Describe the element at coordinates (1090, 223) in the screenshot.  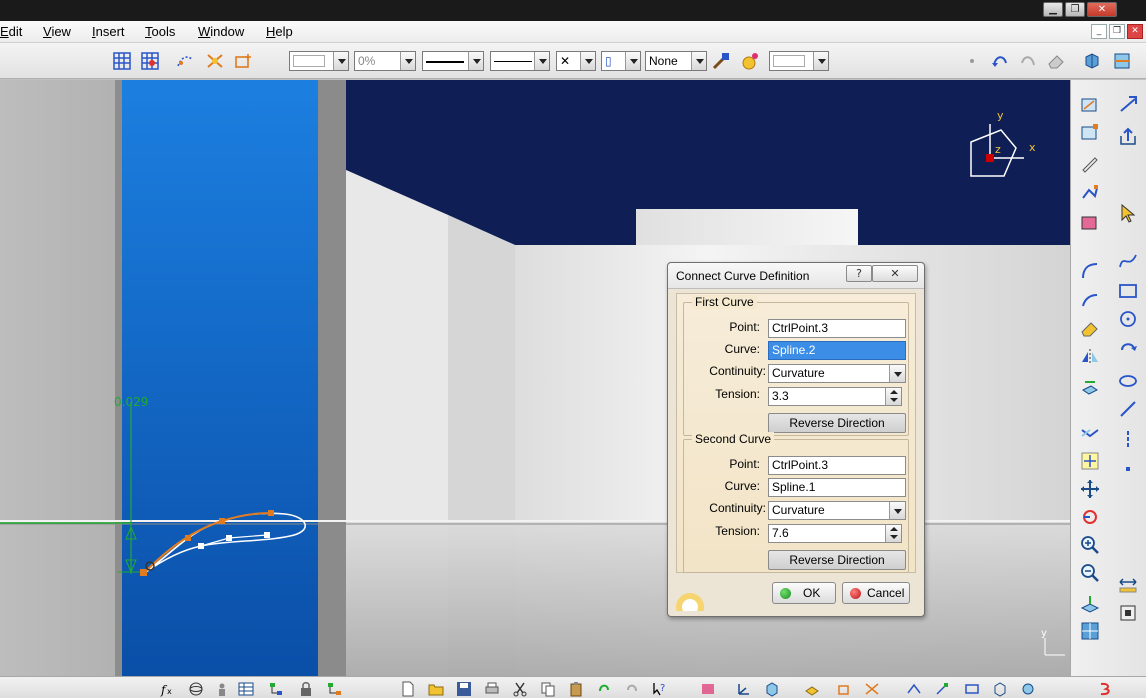
I see `grid-snap-icon` at that location.